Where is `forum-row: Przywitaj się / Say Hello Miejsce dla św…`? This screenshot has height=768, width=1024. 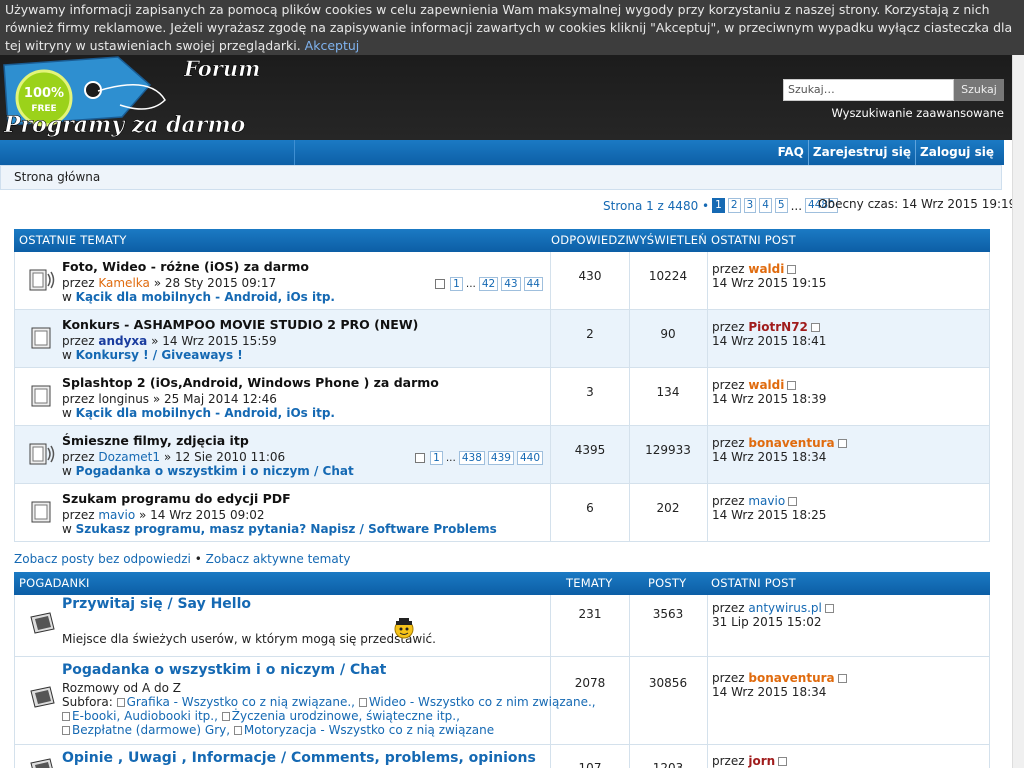
forum-row: Przywitaj się / Say Hello Miejsce dla św… is located at coordinates (502, 626).